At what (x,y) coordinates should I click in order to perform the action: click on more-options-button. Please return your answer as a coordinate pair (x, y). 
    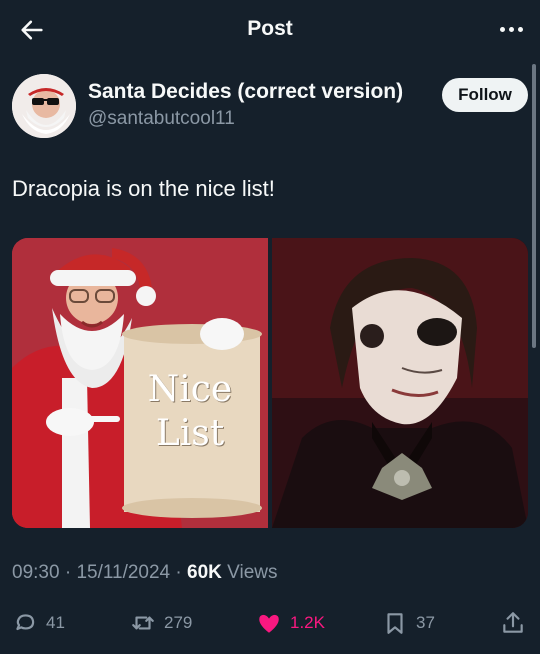
    Looking at the image, I should click on (511, 29).